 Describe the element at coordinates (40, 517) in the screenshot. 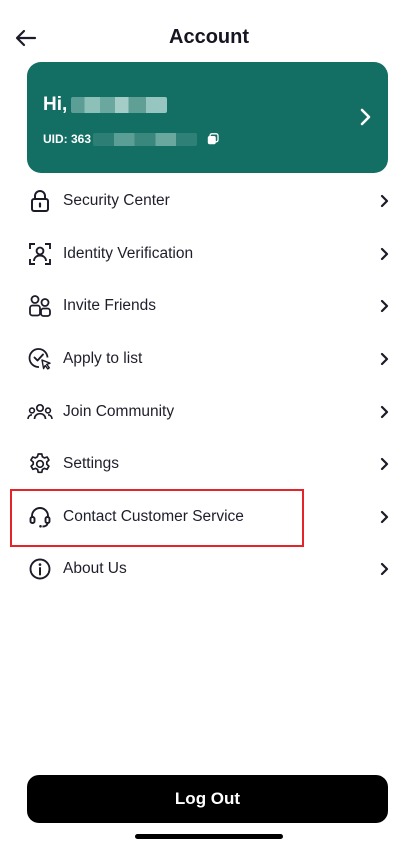

I see `headset-icon` at that location.